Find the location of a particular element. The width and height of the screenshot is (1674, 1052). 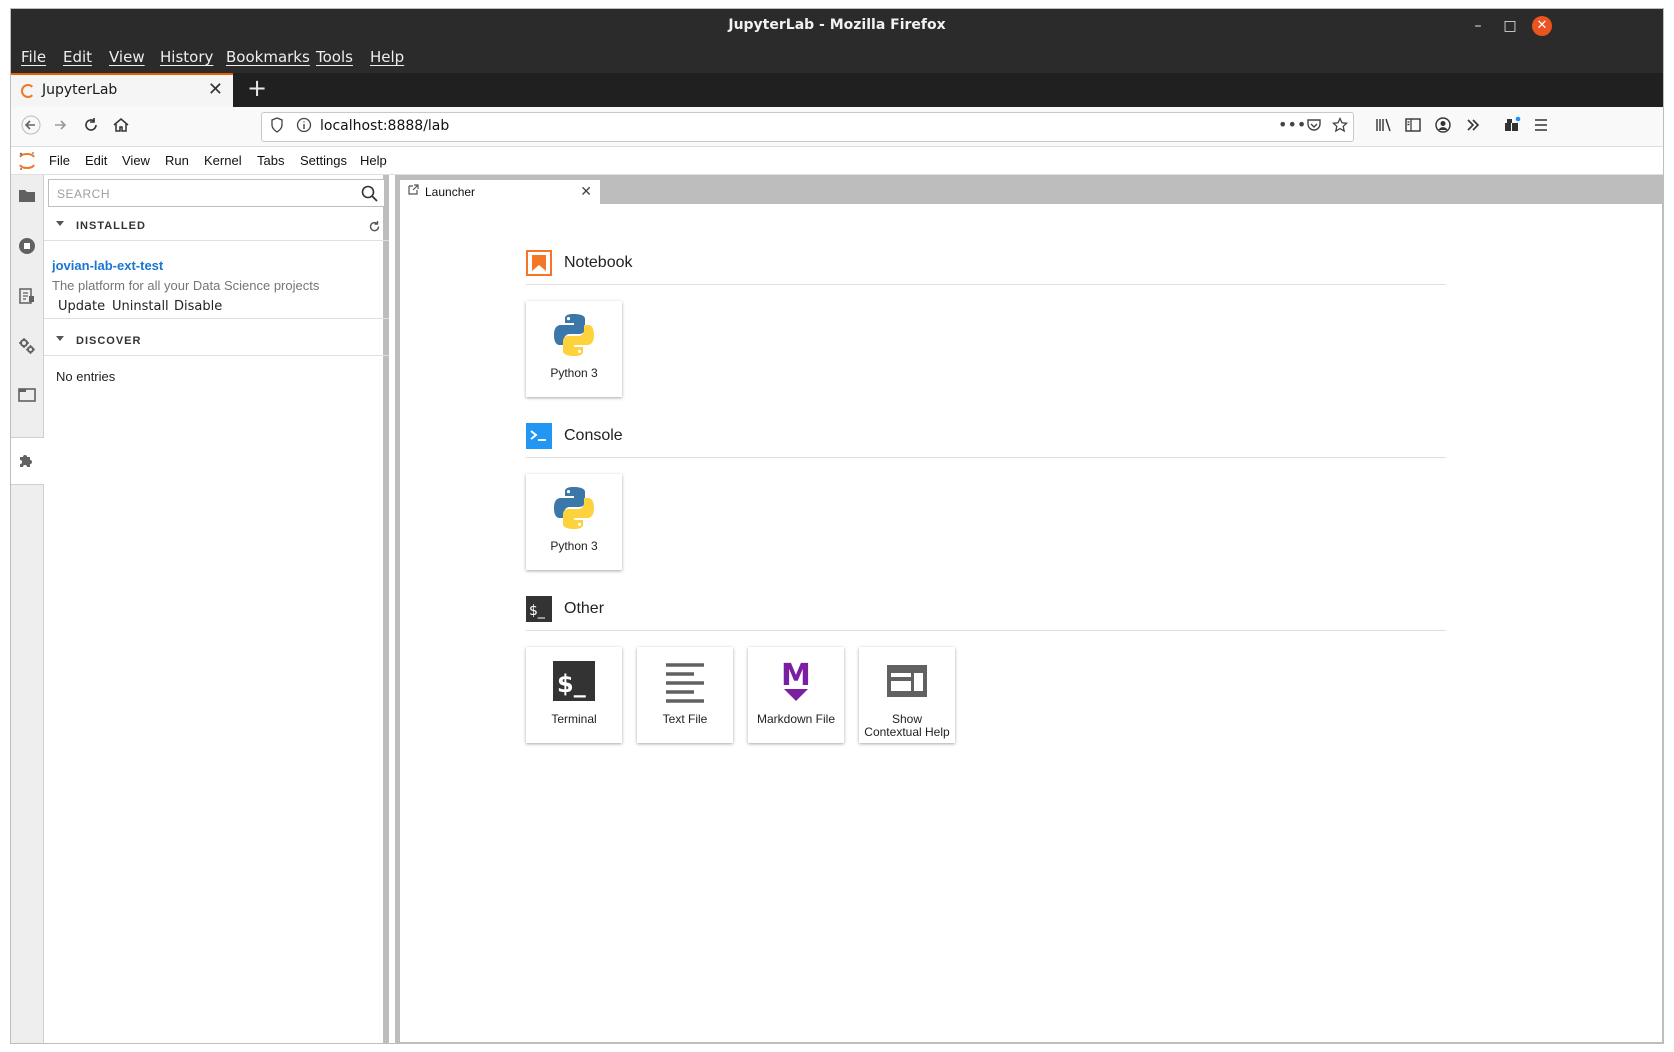

launcher-tab-label: Launcher is located at coordinates (450, 192).